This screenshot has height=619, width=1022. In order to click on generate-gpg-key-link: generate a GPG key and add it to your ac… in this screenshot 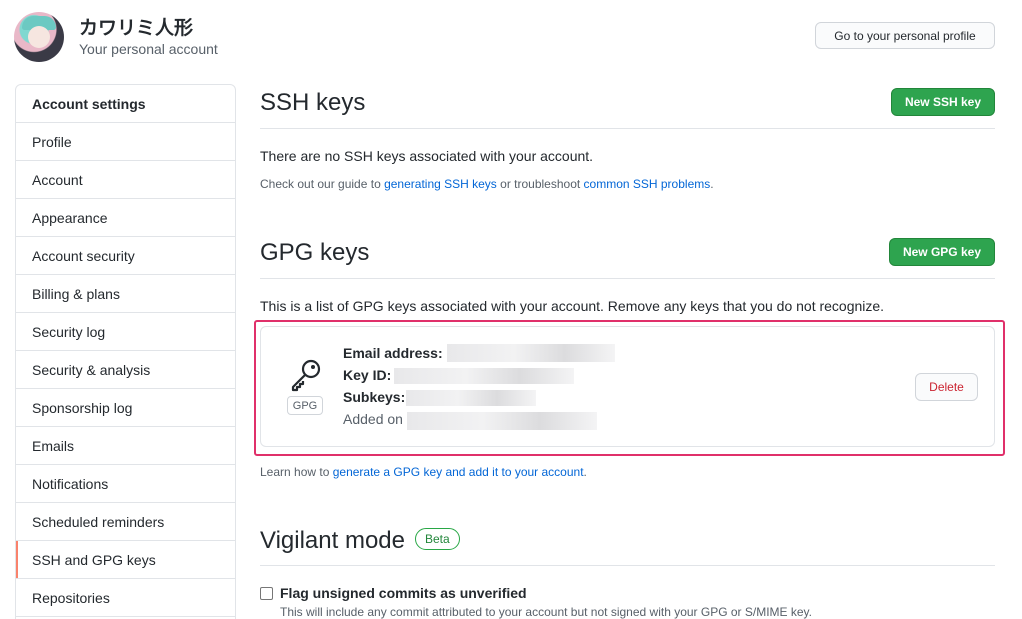, I will do `click(458, 472)`.